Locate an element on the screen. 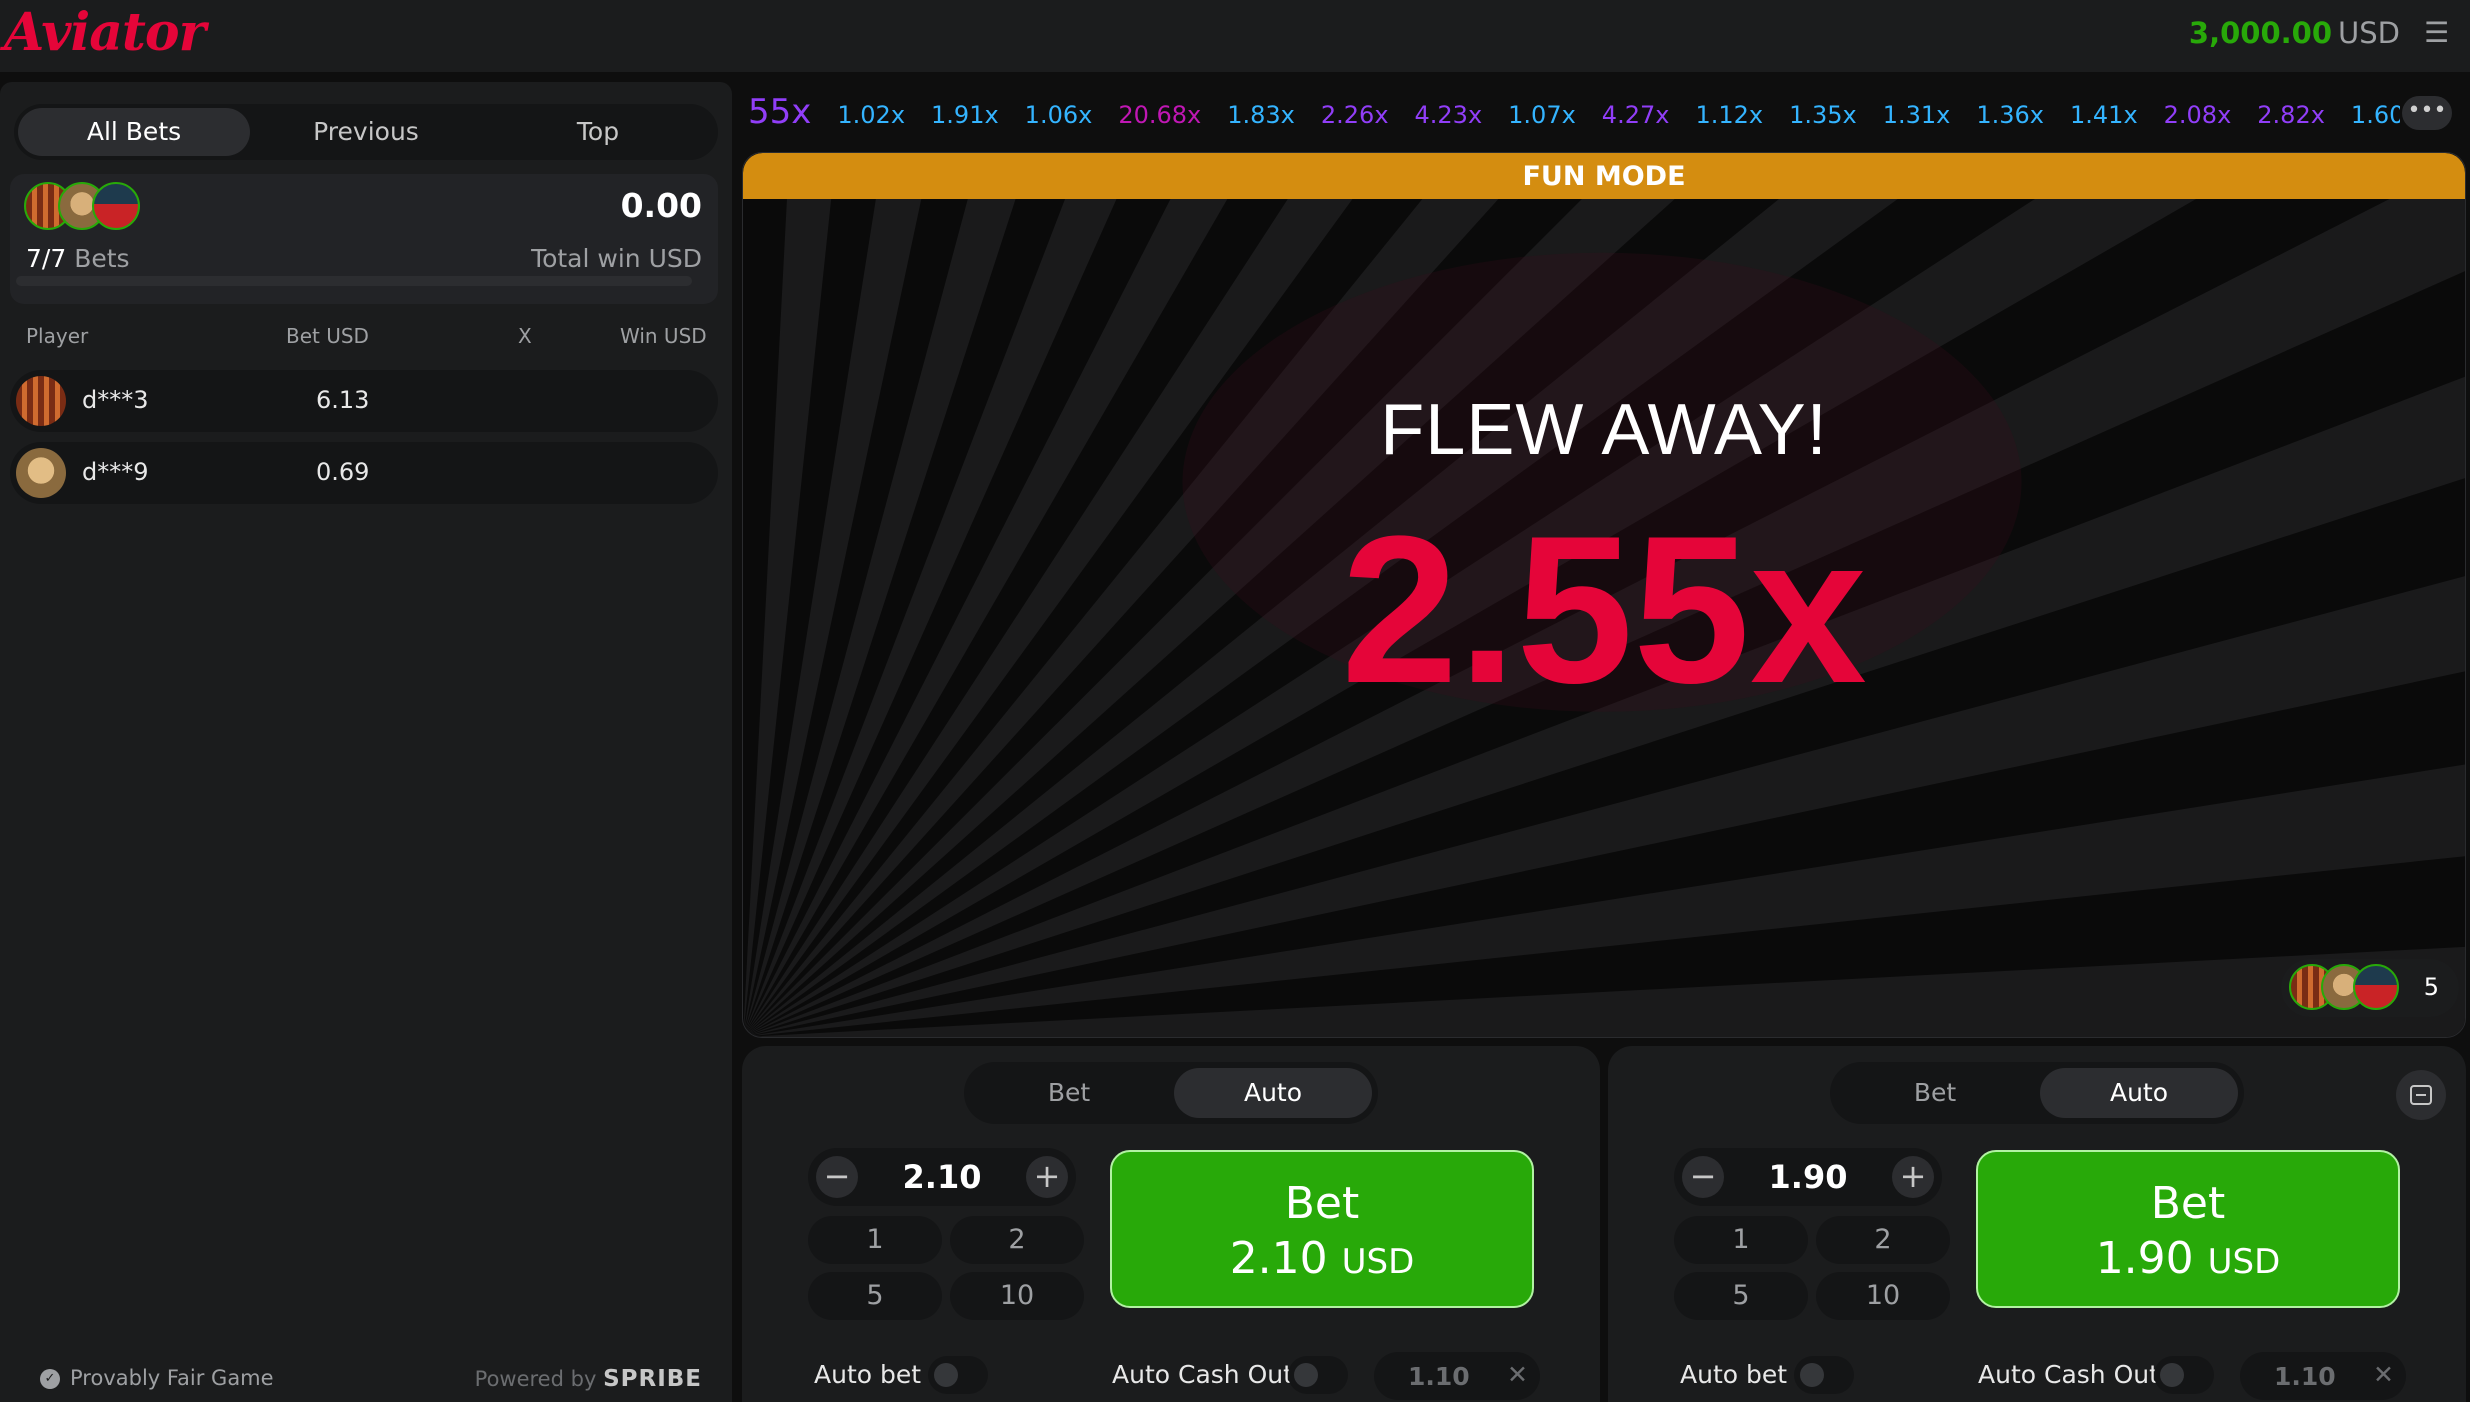 The height and width of the screenshot is (1402, 2470). bet-row: d***9 0.69 is located at coordinates (364, 473).